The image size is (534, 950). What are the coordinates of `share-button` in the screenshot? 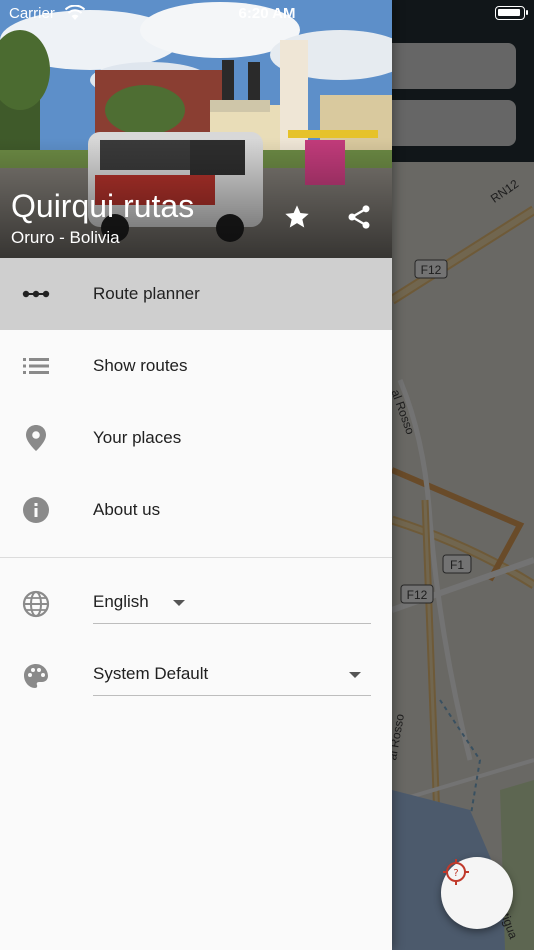 It's located at (361, 219).